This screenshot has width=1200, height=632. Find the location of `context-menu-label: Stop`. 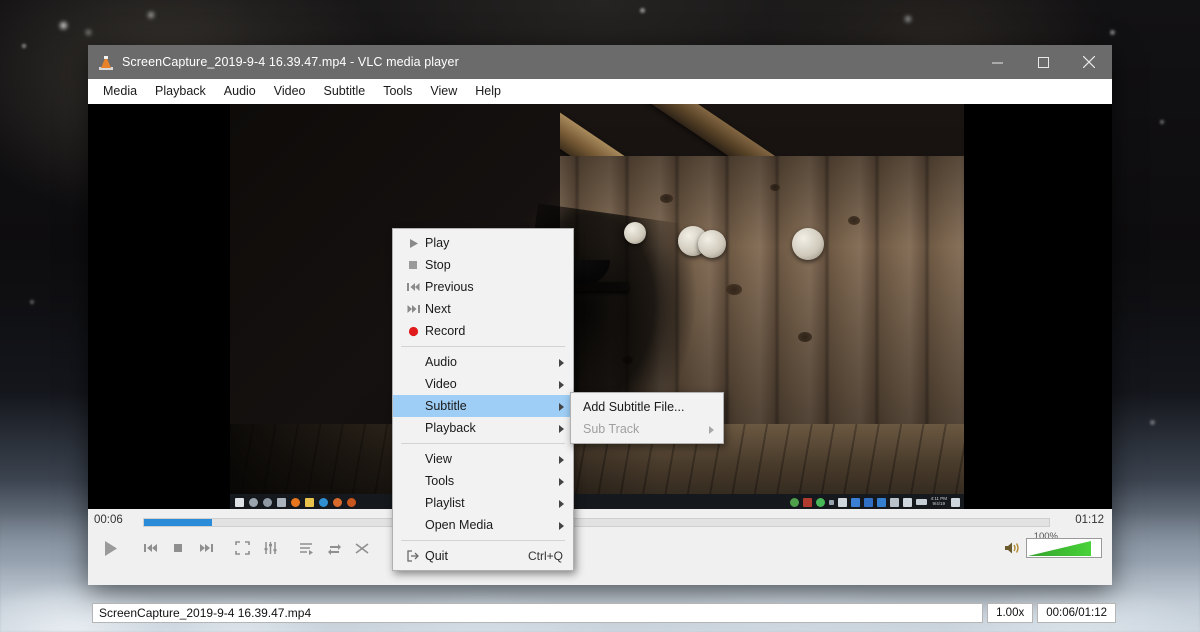

context-menu-label: Stop is located at coordinates (438, 265).